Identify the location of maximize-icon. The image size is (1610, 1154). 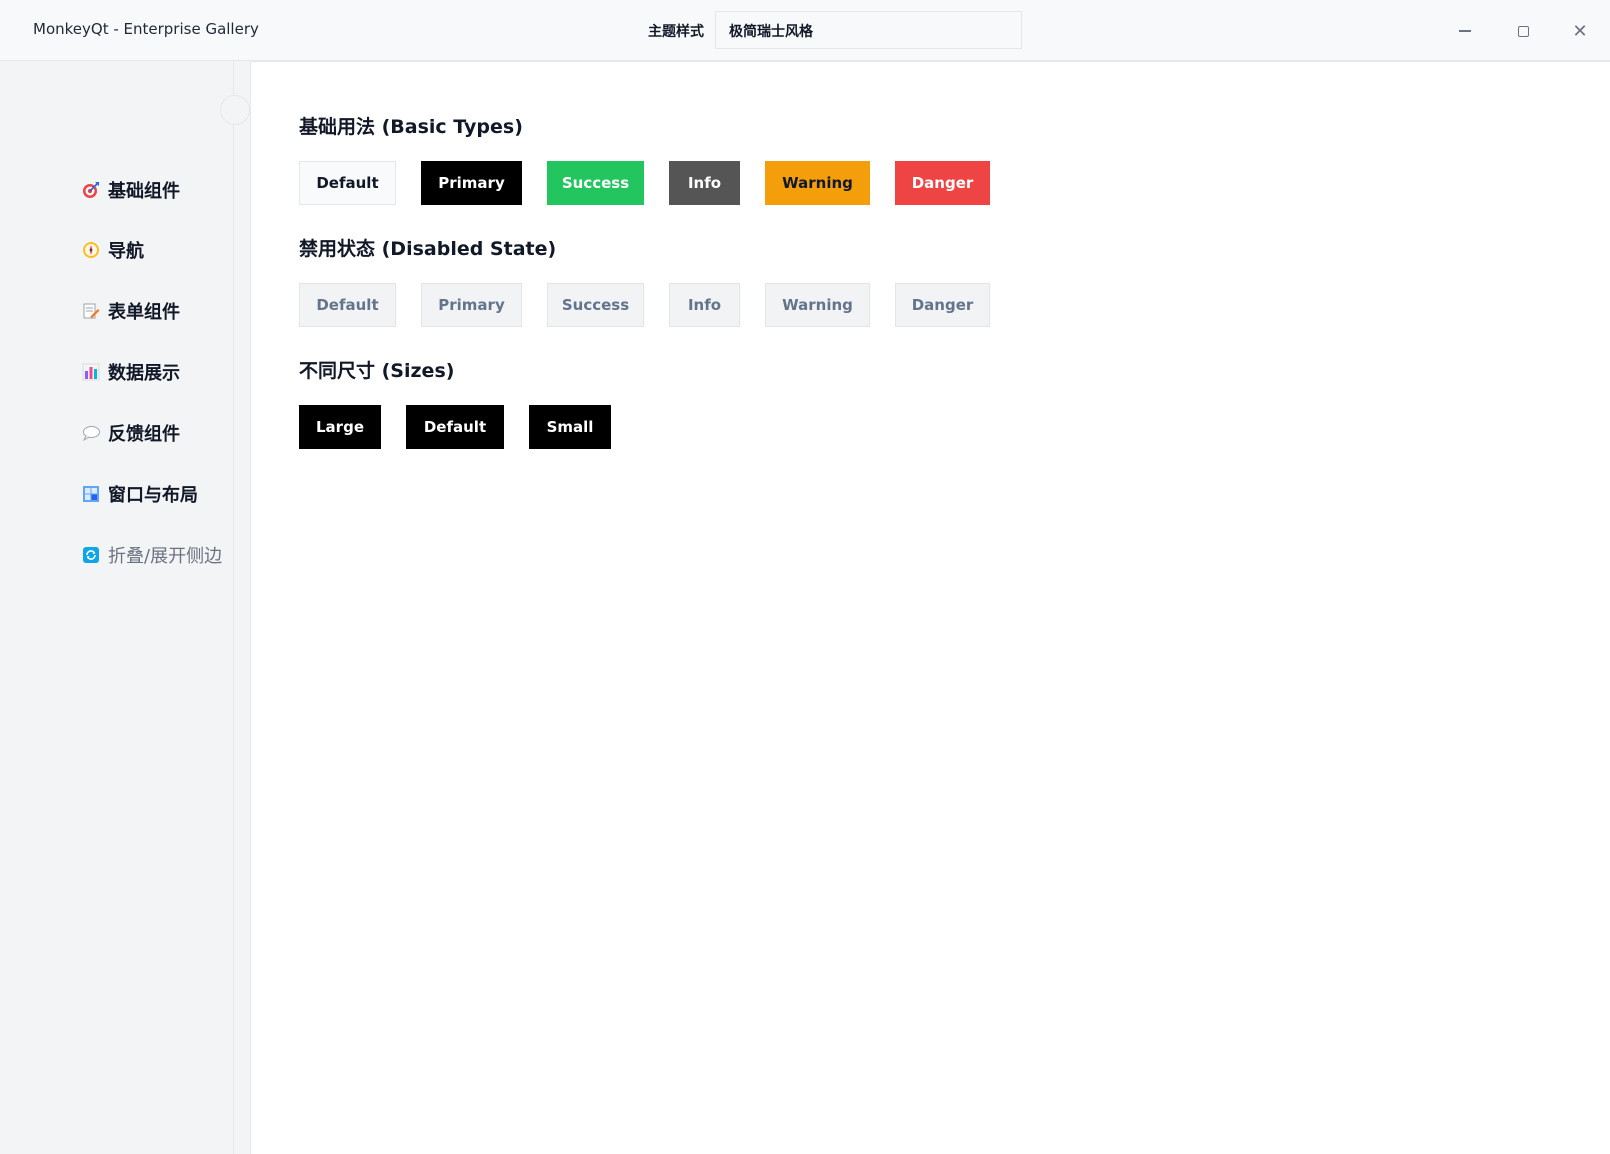
(1523, 31).